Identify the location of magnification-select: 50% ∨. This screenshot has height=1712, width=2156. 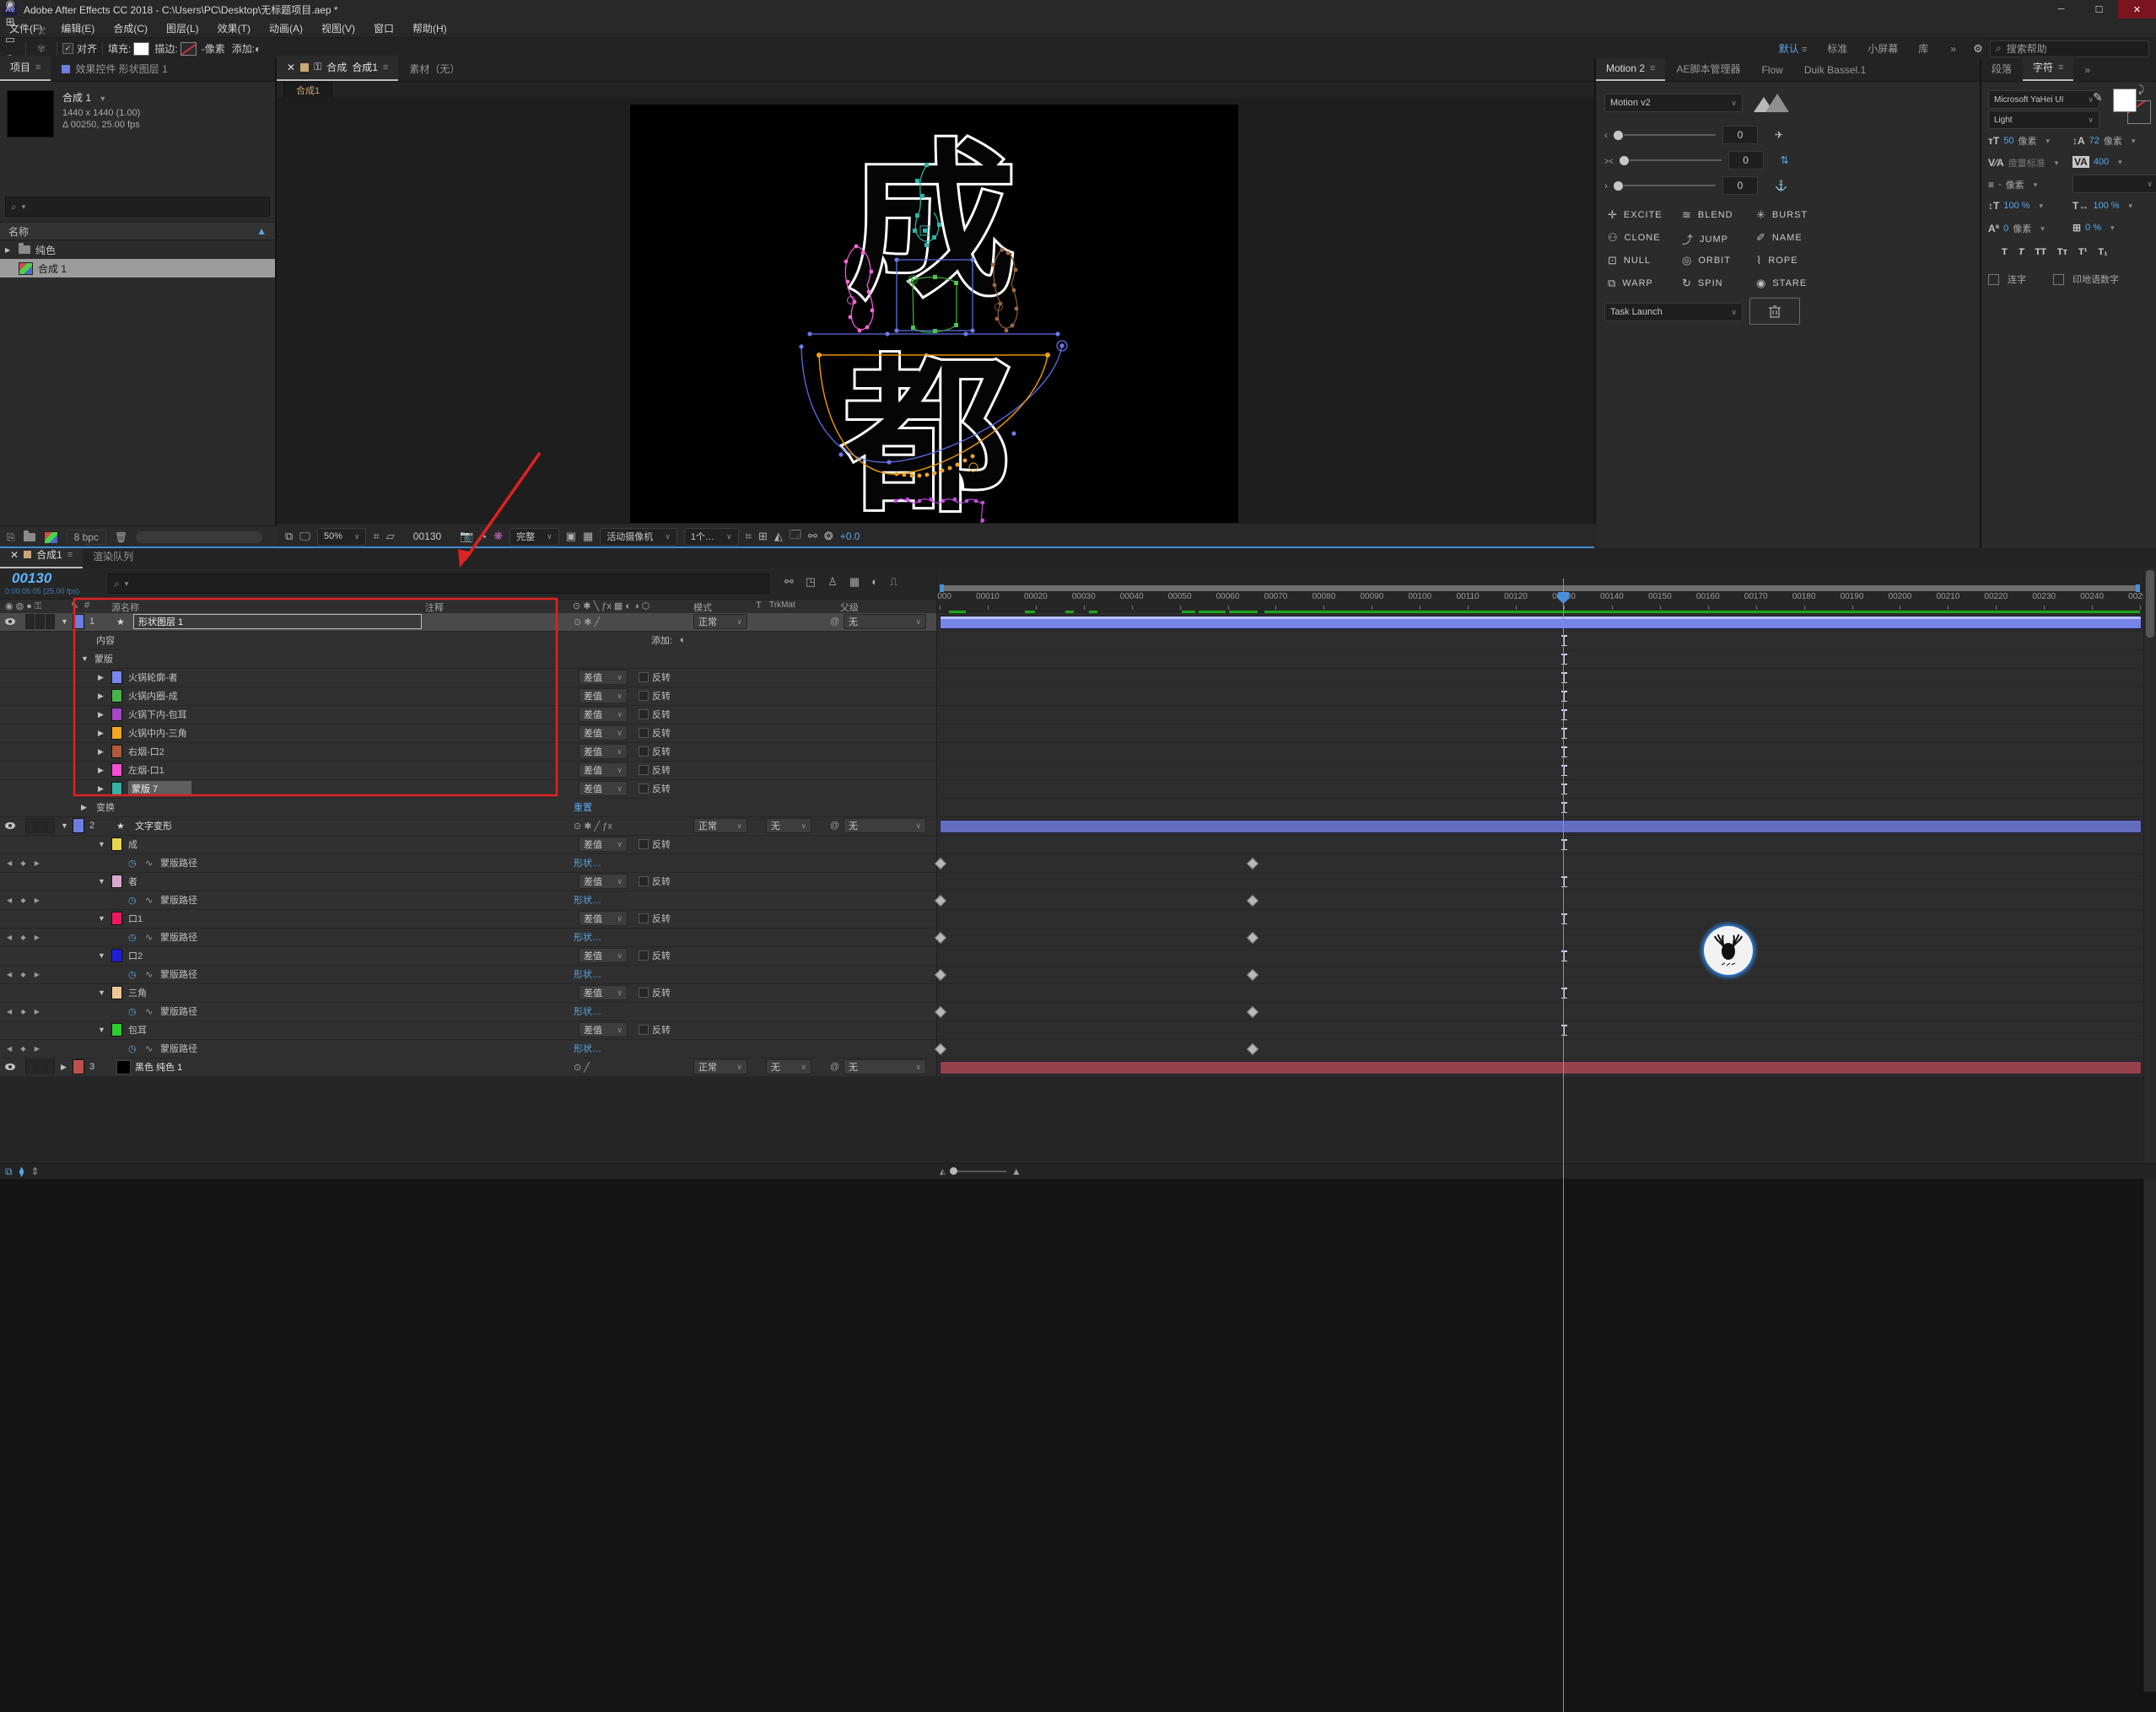
(341, 536).